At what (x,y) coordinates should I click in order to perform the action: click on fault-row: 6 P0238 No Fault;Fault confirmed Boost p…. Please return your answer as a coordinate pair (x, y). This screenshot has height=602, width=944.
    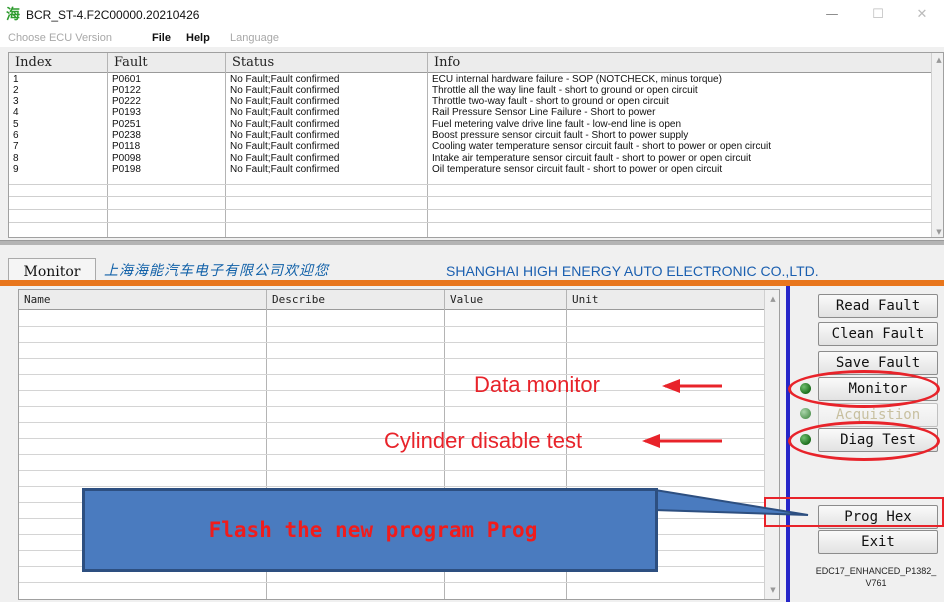
    Looking at the image, I should click on (470, 135).